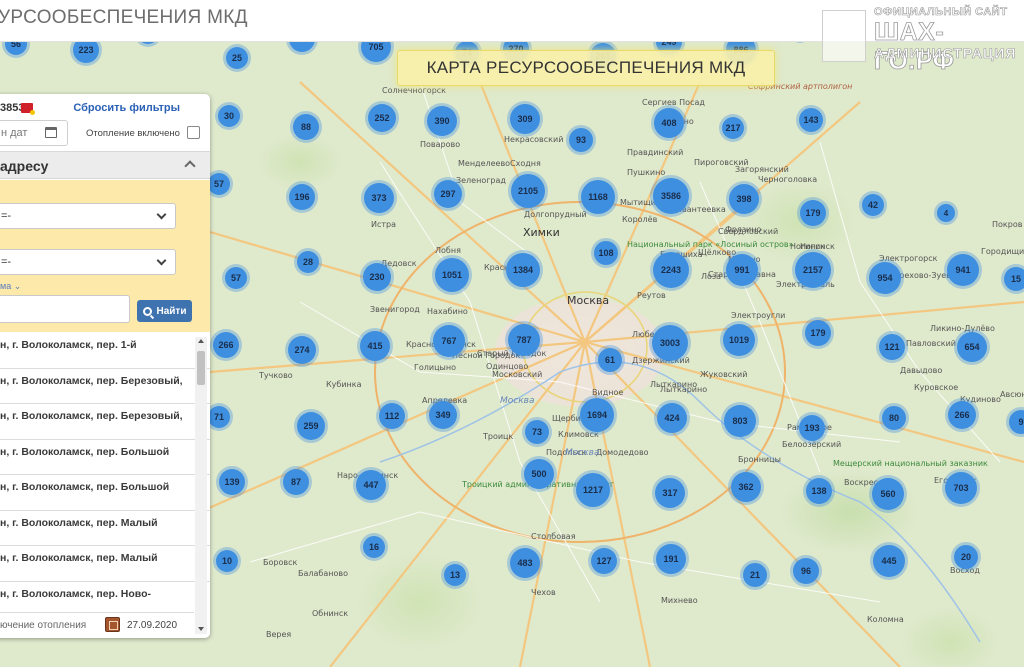 The width and height of the screenshot is (1024, 667). Describe the element at coordinates (669, 123) in the screenshot. I see `marker-cluster: 408` at that location.